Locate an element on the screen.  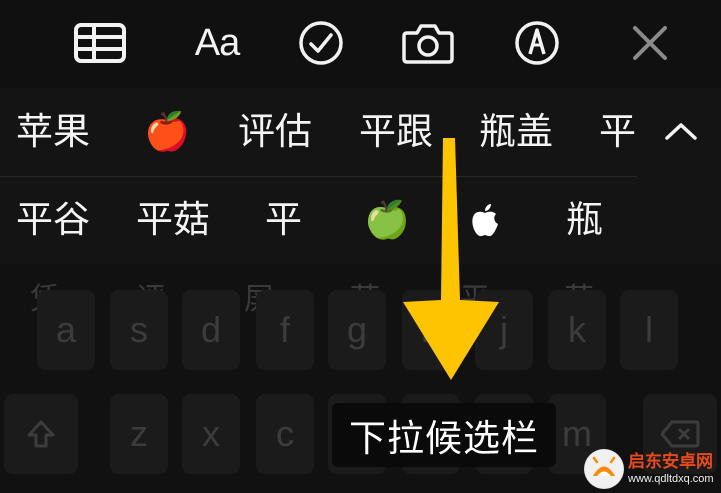
camera-button is located at coordinates (428, 43).